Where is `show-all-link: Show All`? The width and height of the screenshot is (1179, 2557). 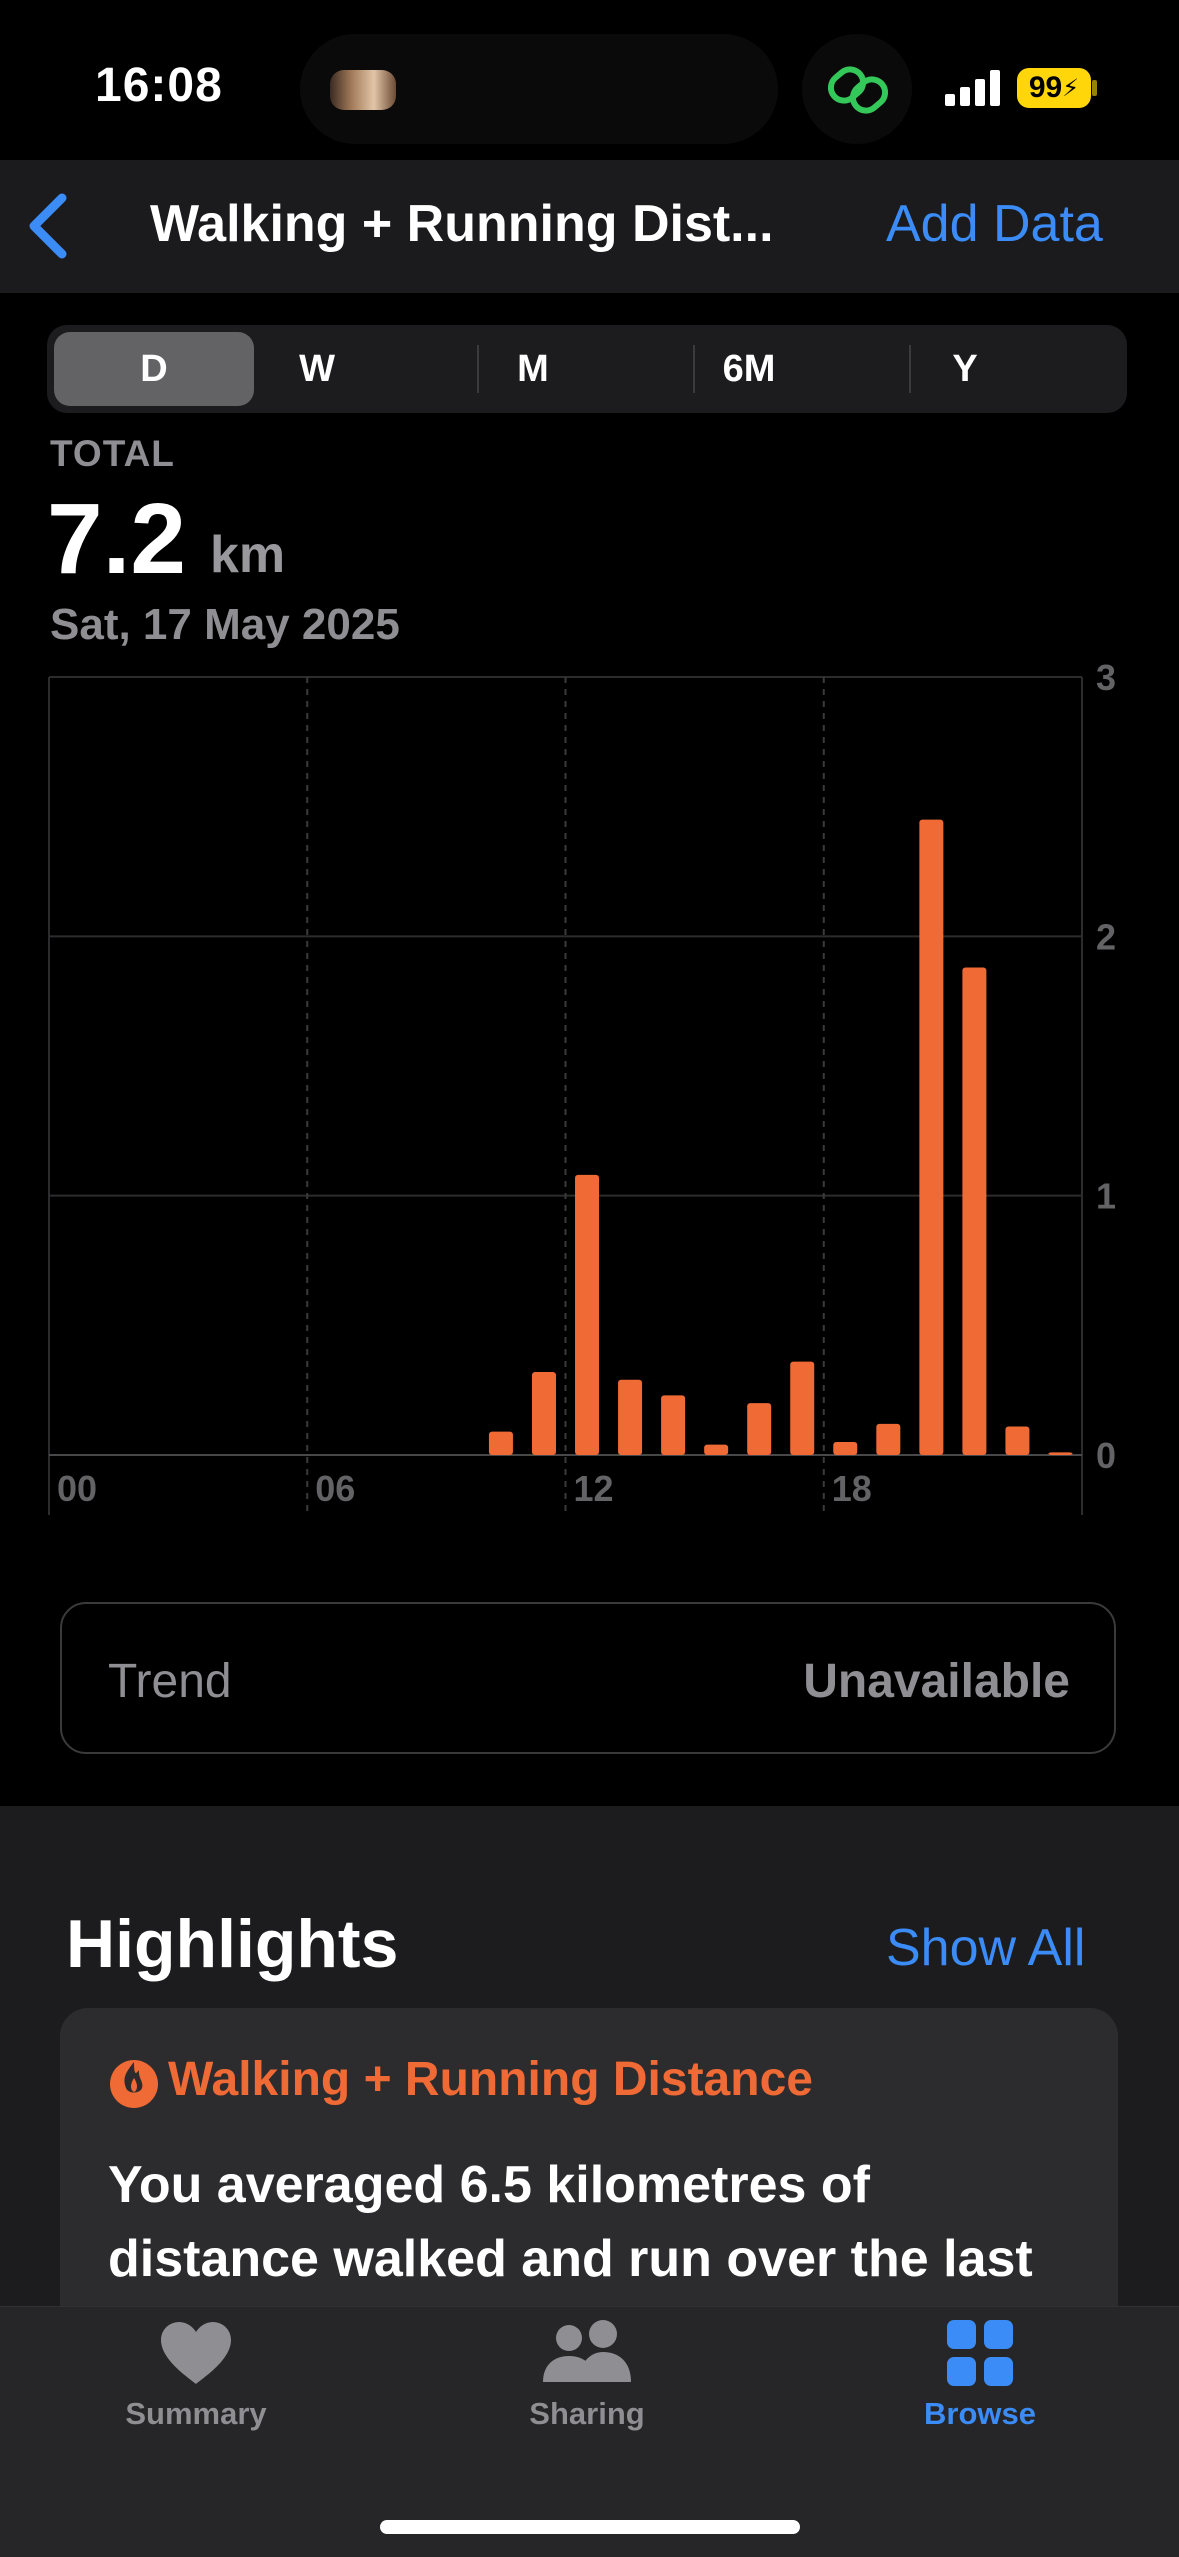 show-all-link: Show All is located at coordinates (985, 1948).